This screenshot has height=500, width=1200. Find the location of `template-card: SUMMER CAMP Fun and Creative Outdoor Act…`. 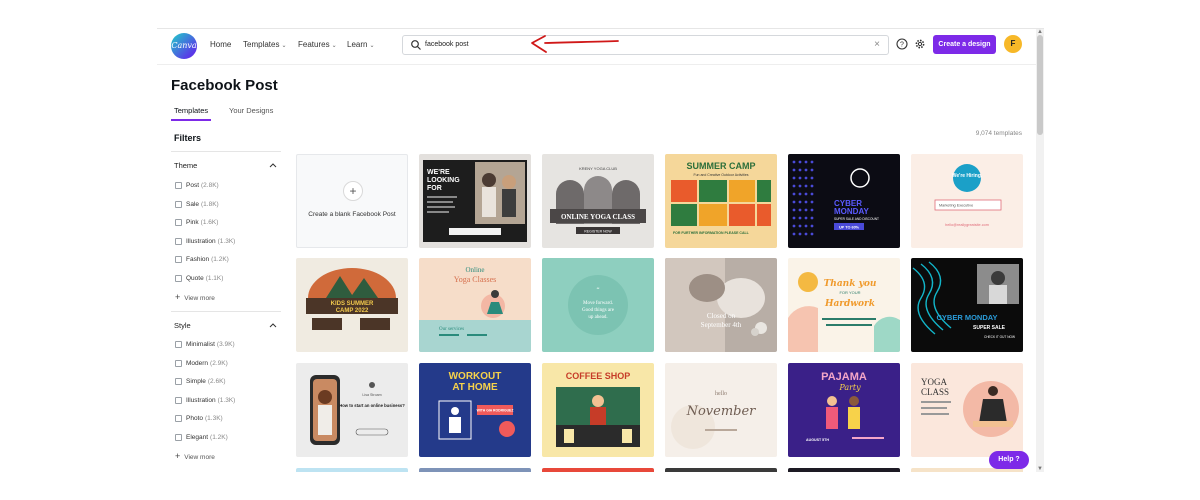

template-card: SUMMER CAMP Fun and Creative Outdoor Act… is located at coordinates (721, 201).